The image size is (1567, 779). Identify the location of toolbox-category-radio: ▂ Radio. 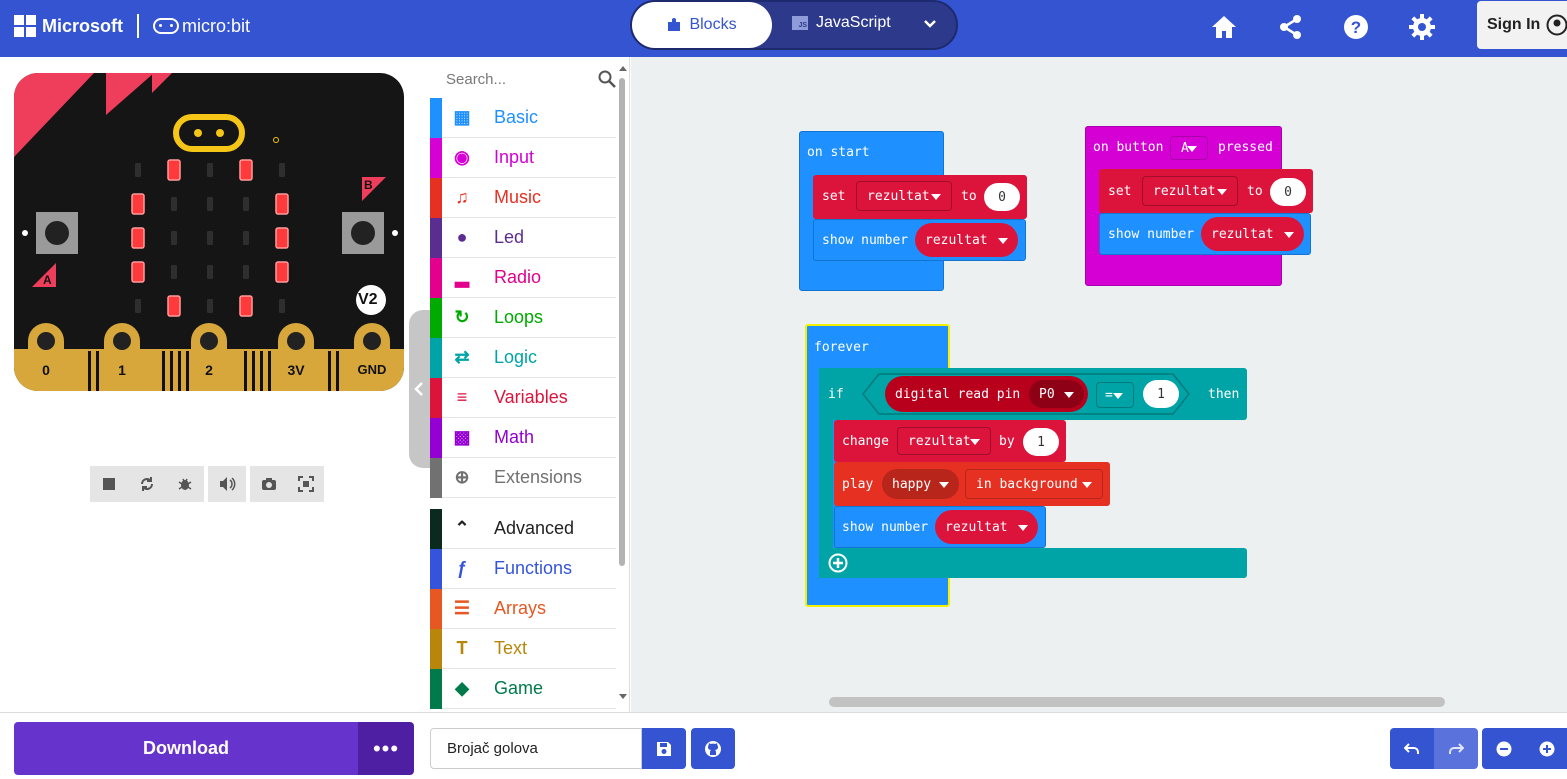
(523, 277).